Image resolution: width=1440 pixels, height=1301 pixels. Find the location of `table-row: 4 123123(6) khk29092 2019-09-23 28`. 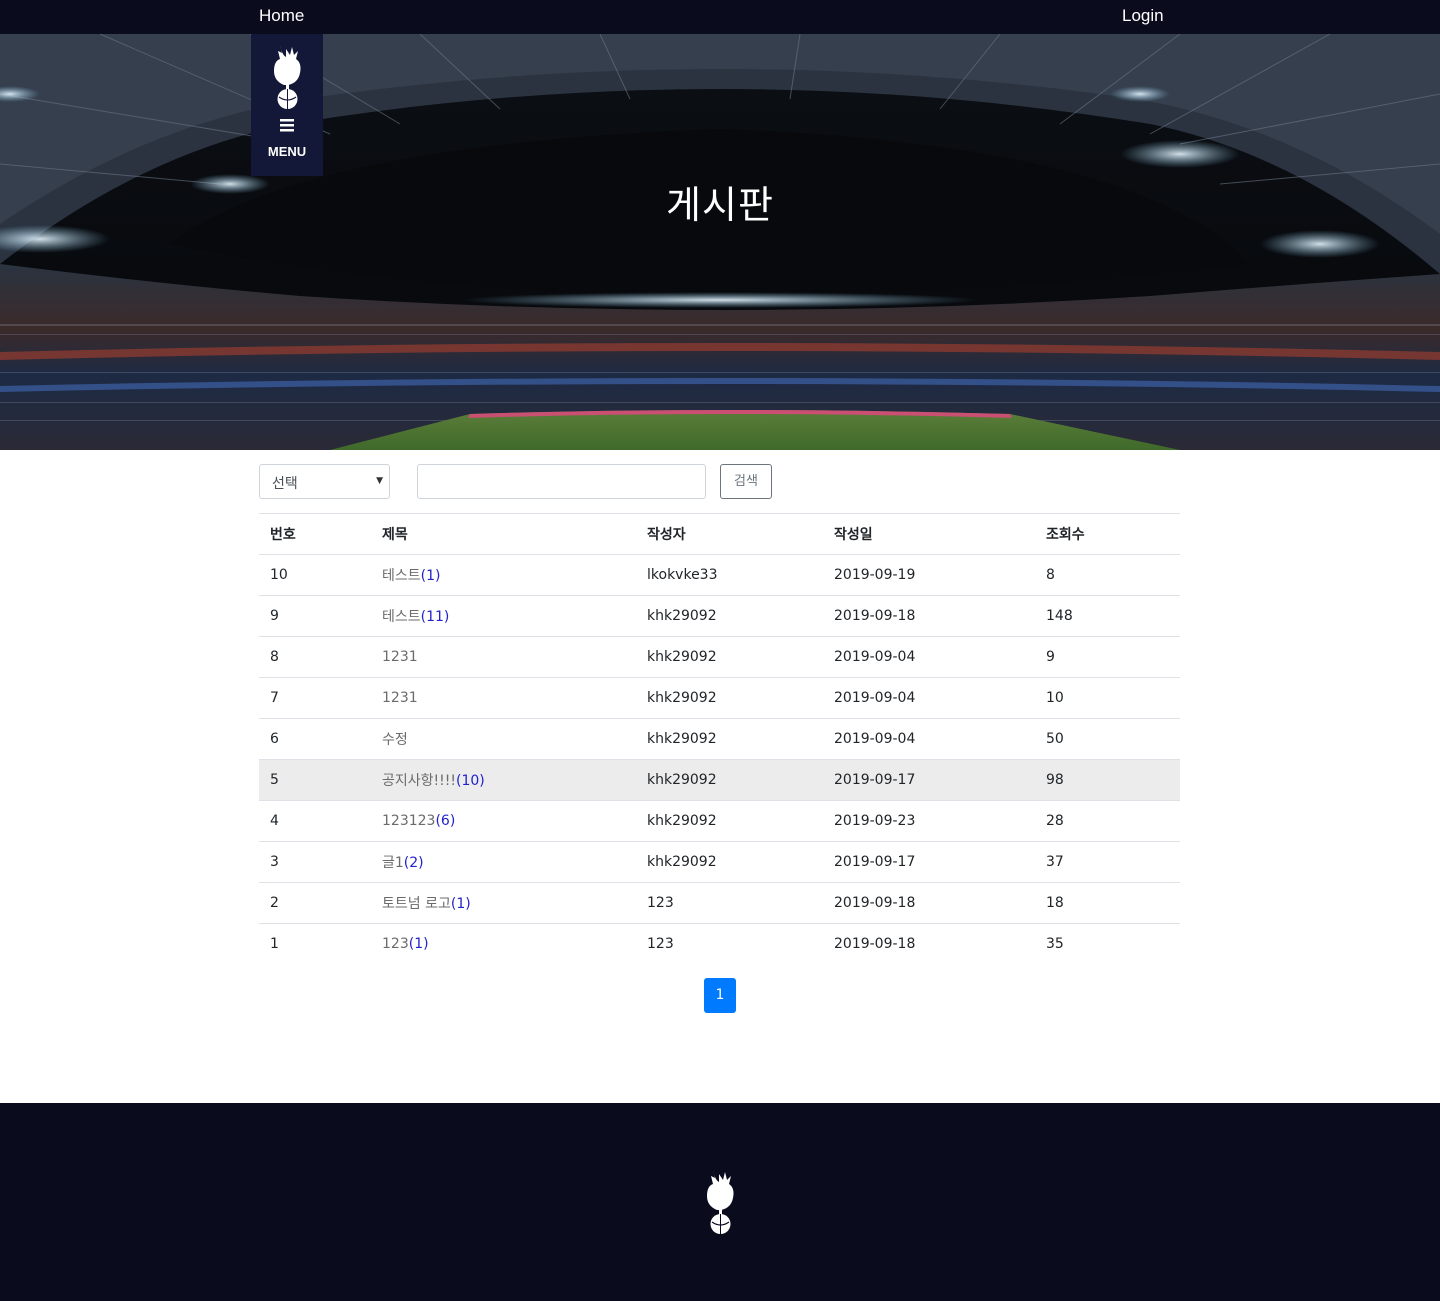

table-row: 4 123123(6) khk29092 2019-09-23 28 is located at coordinates (719, 821).